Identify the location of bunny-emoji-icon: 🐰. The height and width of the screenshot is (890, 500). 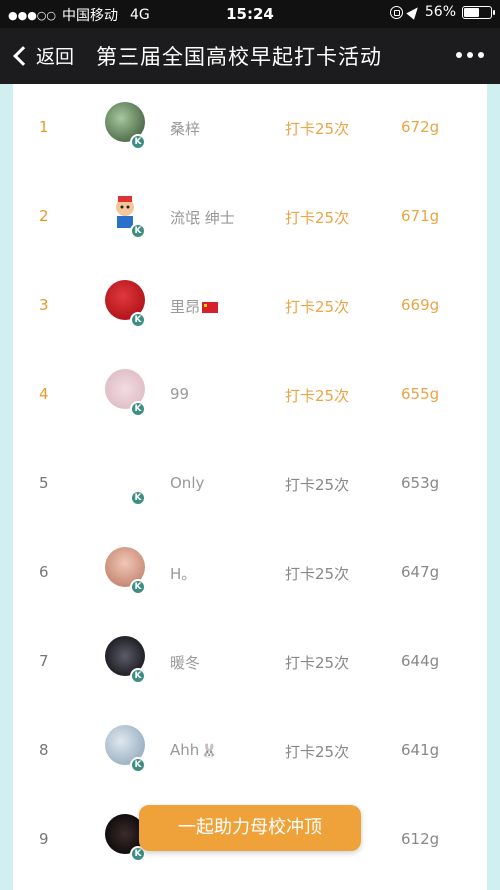
(209, 751).